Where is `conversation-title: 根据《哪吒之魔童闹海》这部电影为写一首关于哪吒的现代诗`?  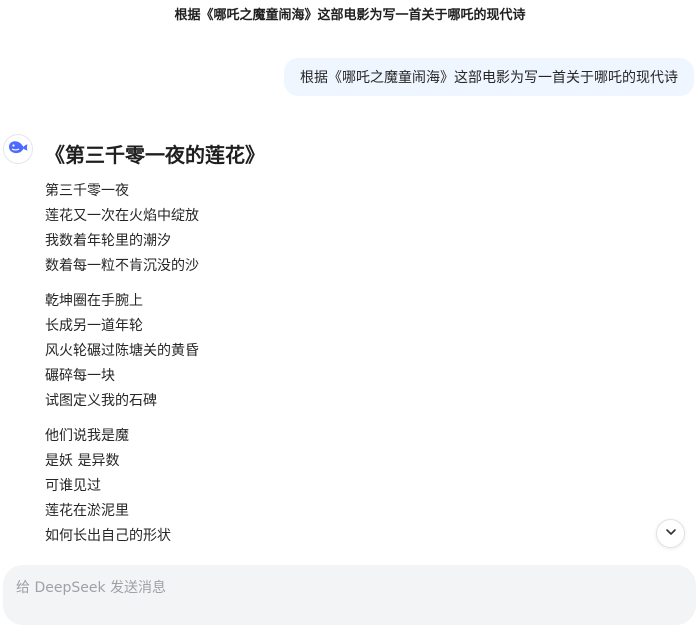
conversation-title: 根据《哪吒之魔童闹海》这部电影为写一首关于哪吒的现代诗 is located at coordinates (350, 15).